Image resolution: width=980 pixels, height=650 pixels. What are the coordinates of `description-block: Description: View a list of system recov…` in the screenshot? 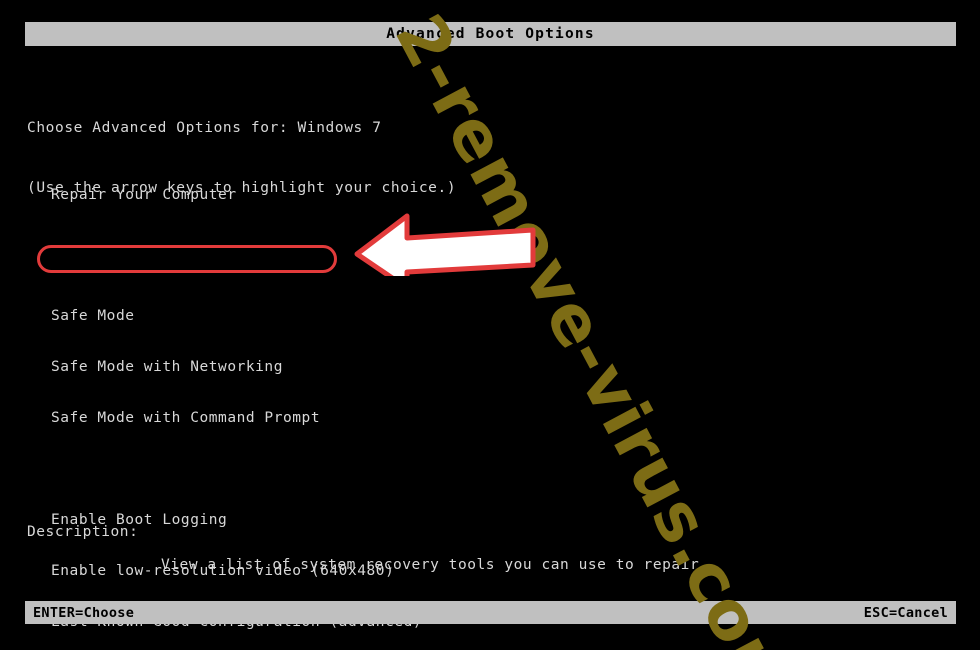 It's located at (363, 587).